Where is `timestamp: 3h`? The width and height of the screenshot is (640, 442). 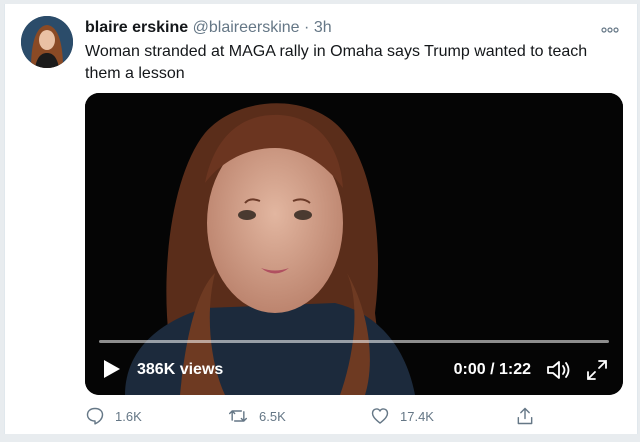 timestamp: 3h is located at coordinates (323, 27).